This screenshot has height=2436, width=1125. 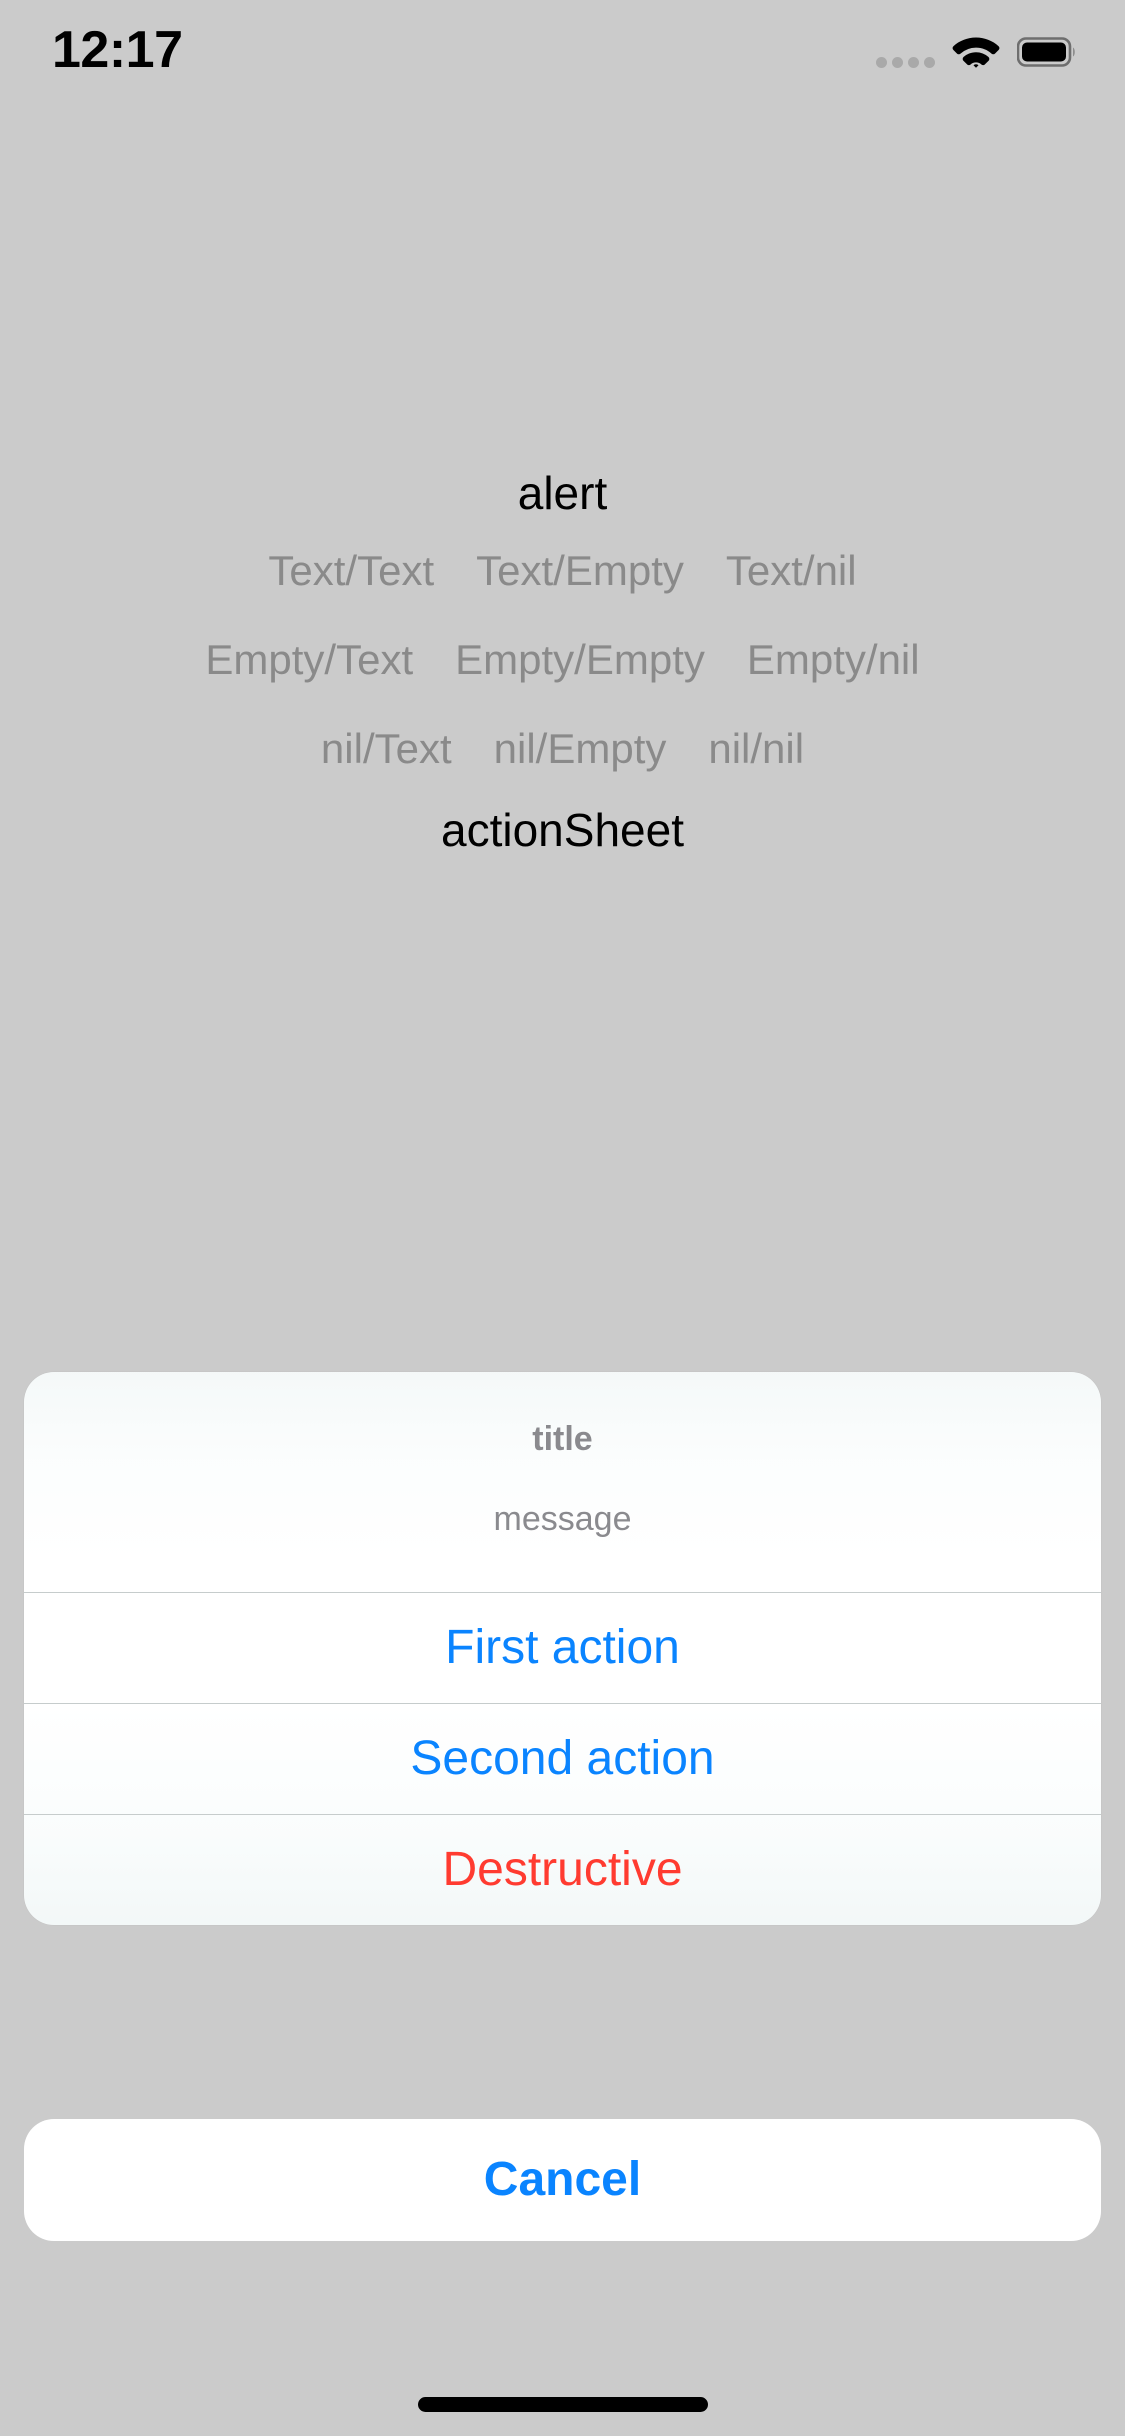 What do you see at coordinates (562, 493) in the screenshot?
I see `page-title-alert: alert` at bounding box center [562, 493].